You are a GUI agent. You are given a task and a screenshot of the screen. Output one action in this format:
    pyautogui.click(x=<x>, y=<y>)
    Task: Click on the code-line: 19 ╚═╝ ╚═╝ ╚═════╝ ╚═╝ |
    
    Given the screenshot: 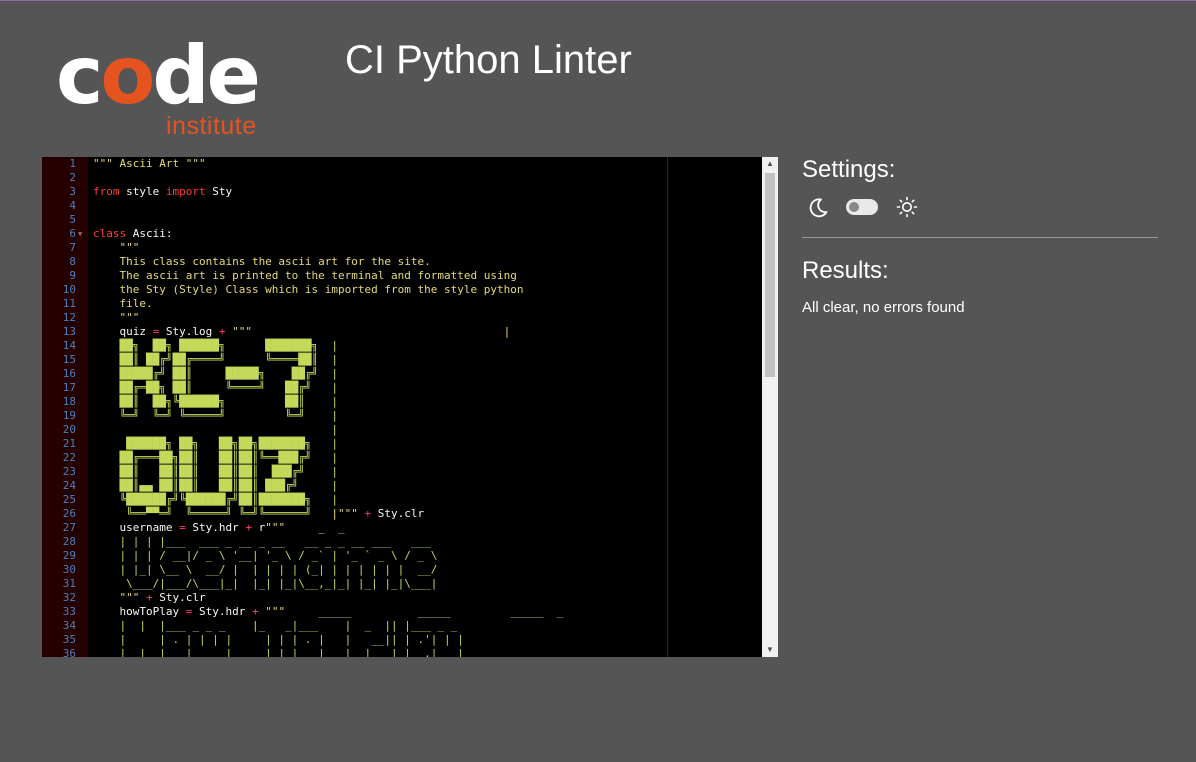 What is the action you would take?
    pyautogui.click(x=402, y=416)
    